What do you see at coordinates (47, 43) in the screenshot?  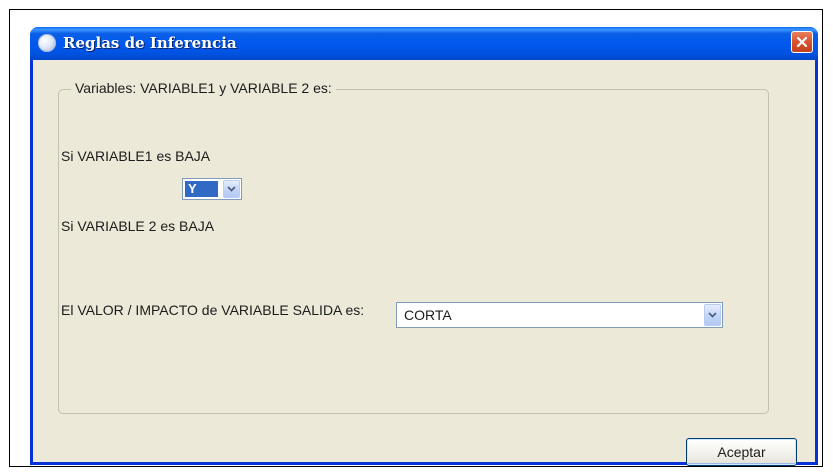 I see `app-icon` at bounding box center [47, 43].